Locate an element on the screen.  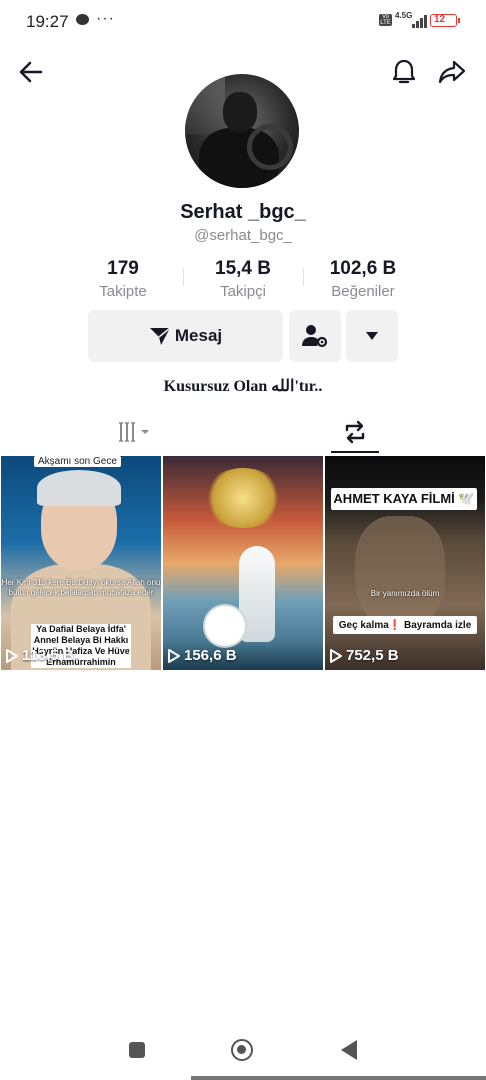
back-button is located at coordinates (31, 72).